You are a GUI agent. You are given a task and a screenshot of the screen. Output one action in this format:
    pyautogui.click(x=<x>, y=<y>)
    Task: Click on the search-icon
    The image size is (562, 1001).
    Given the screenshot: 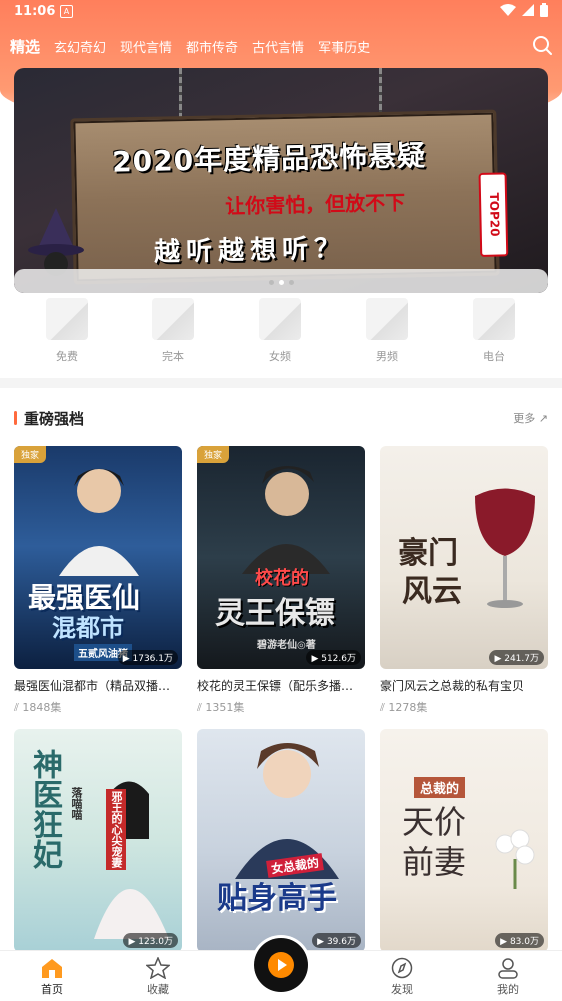 What is the action you would take?
    pyautogui.click(x=542, y=45)
    